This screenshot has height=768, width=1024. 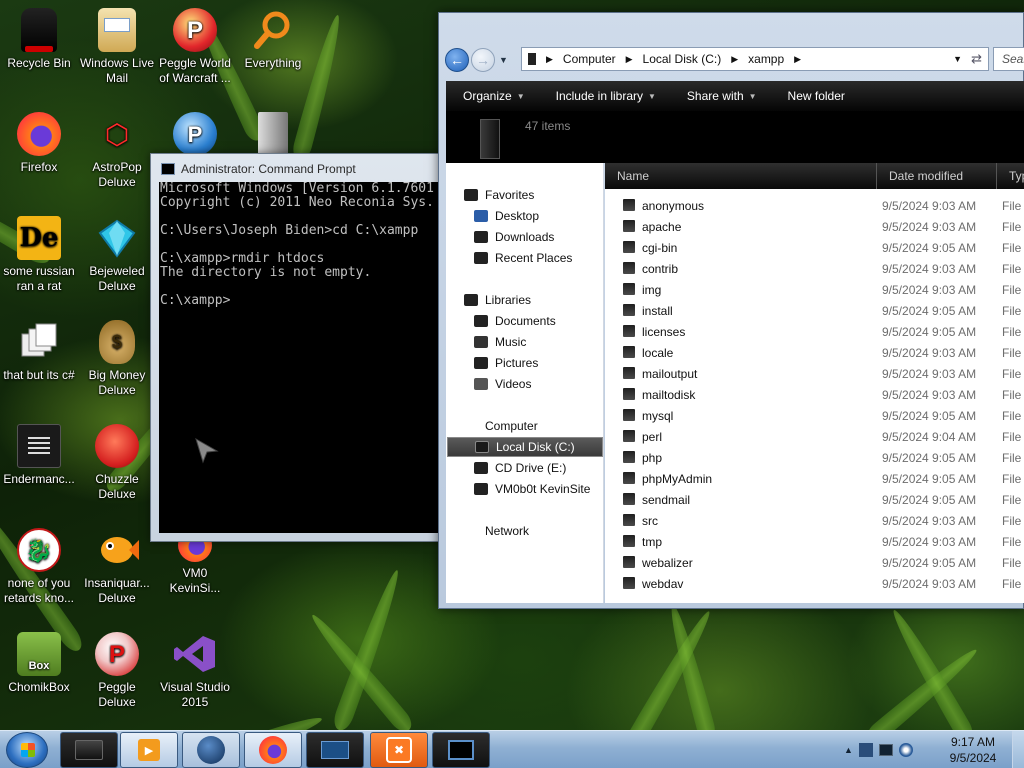 I want to click on file-row: mysql 9/5/2024 9:05 AM File, so click(x=814, y=415).